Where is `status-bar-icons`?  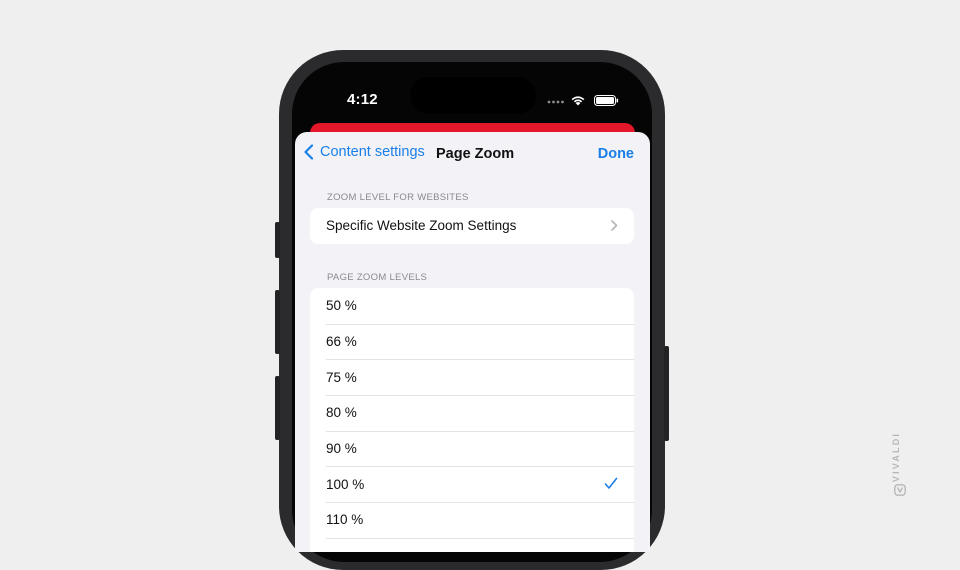
status-bar-icons is located at coordinates (583, 100).